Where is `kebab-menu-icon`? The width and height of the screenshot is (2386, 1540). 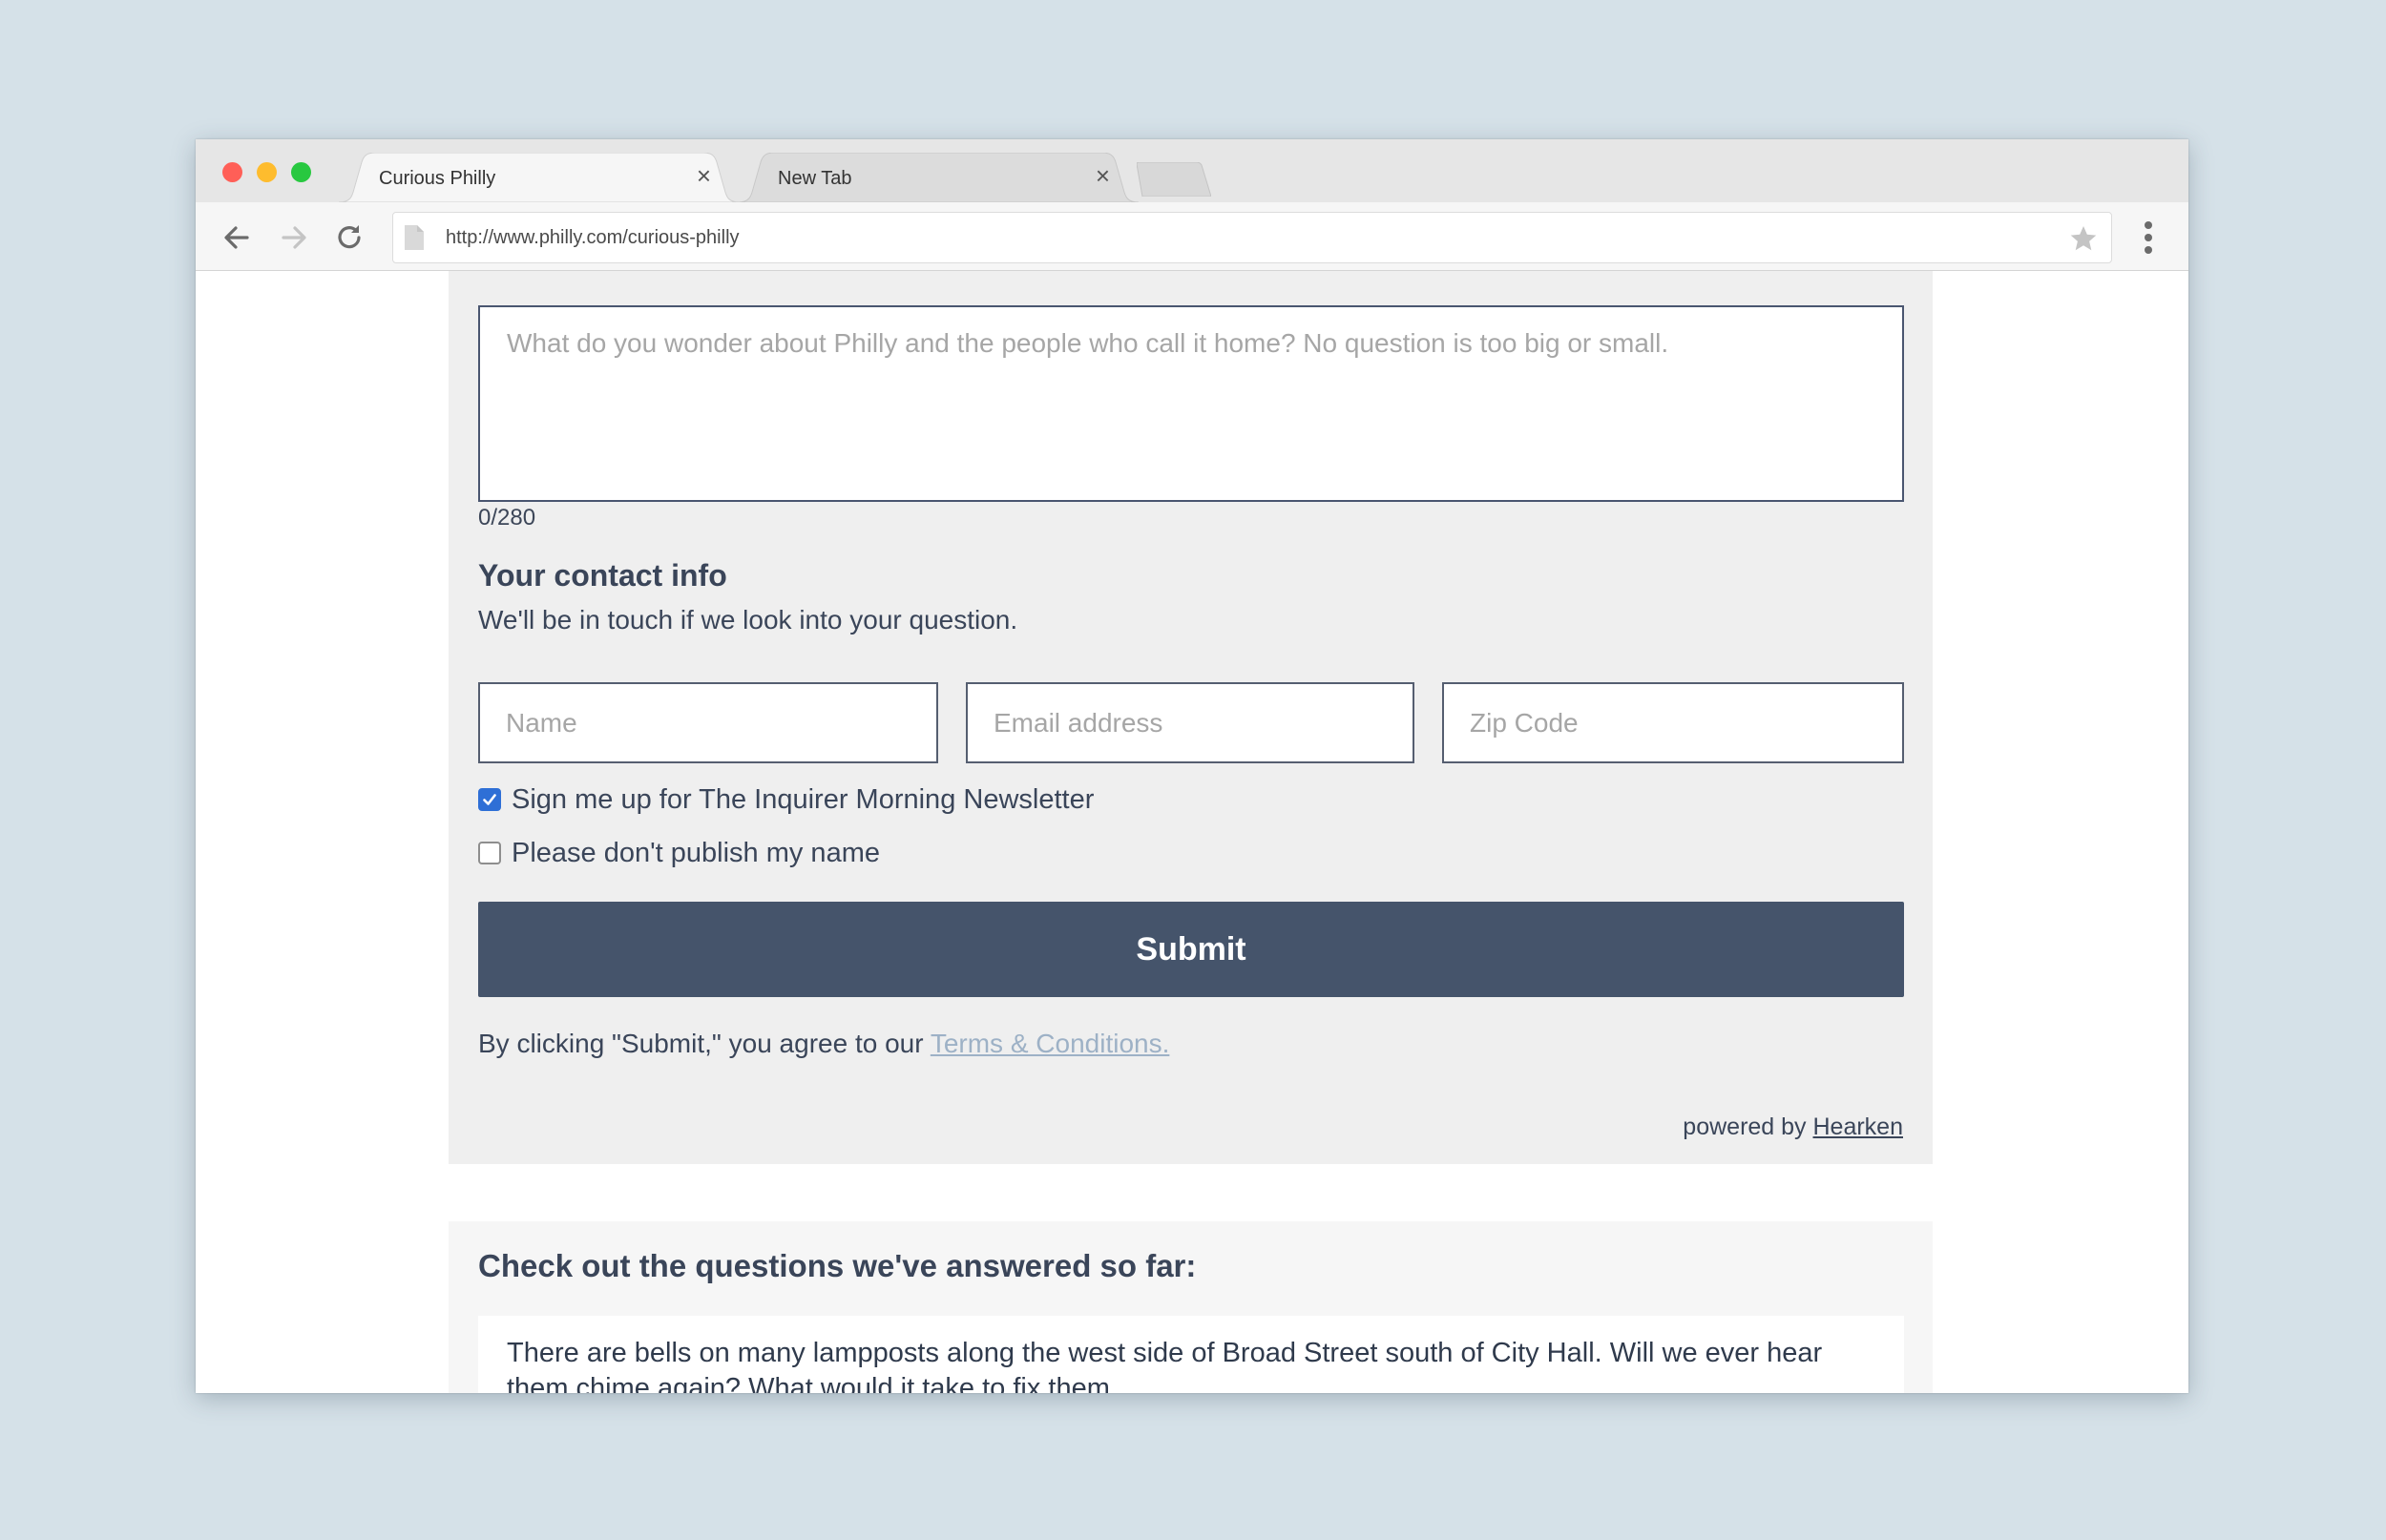 kebab-menu-icon is located at coordinates (2148, 238).